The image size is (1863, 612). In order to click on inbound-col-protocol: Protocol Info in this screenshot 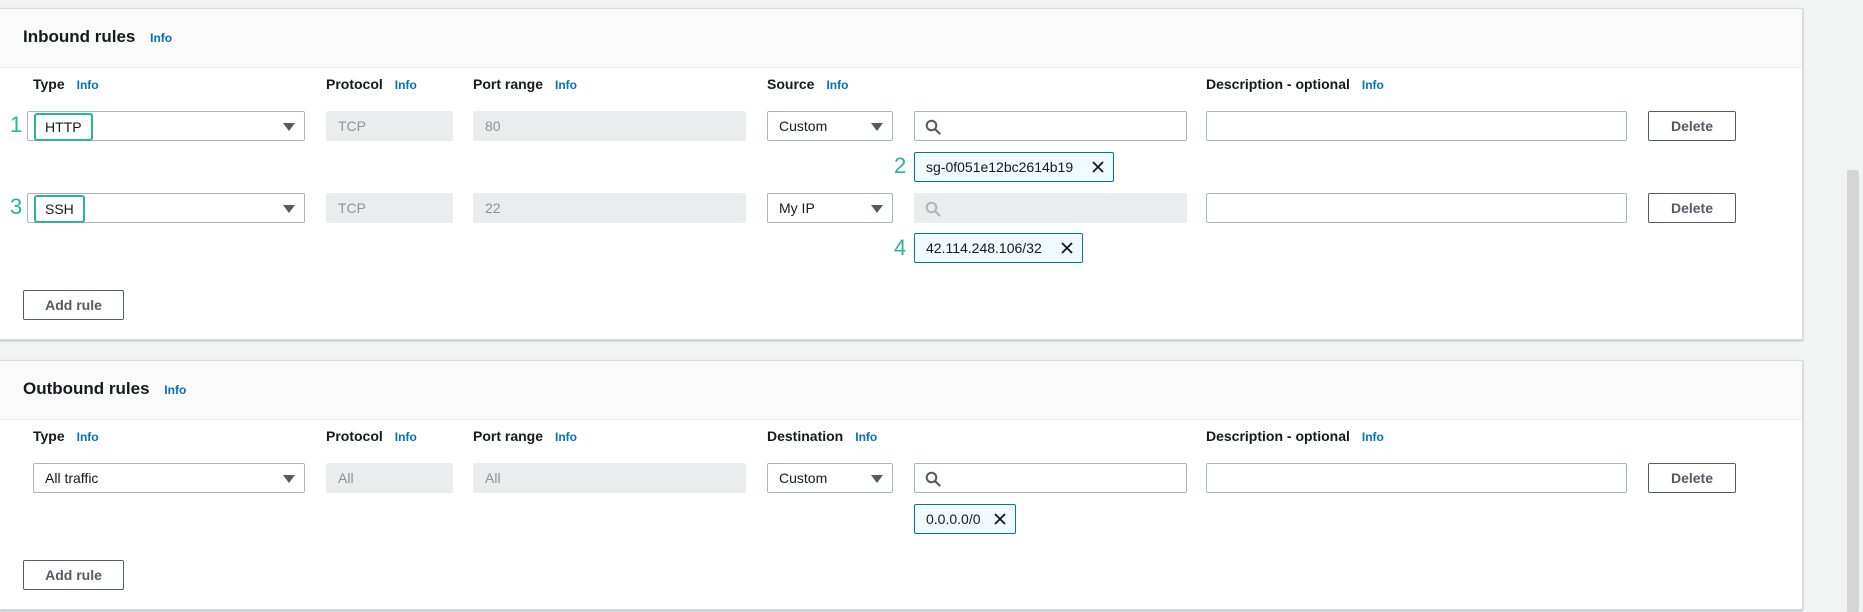, I will do `click(371, 84)`.